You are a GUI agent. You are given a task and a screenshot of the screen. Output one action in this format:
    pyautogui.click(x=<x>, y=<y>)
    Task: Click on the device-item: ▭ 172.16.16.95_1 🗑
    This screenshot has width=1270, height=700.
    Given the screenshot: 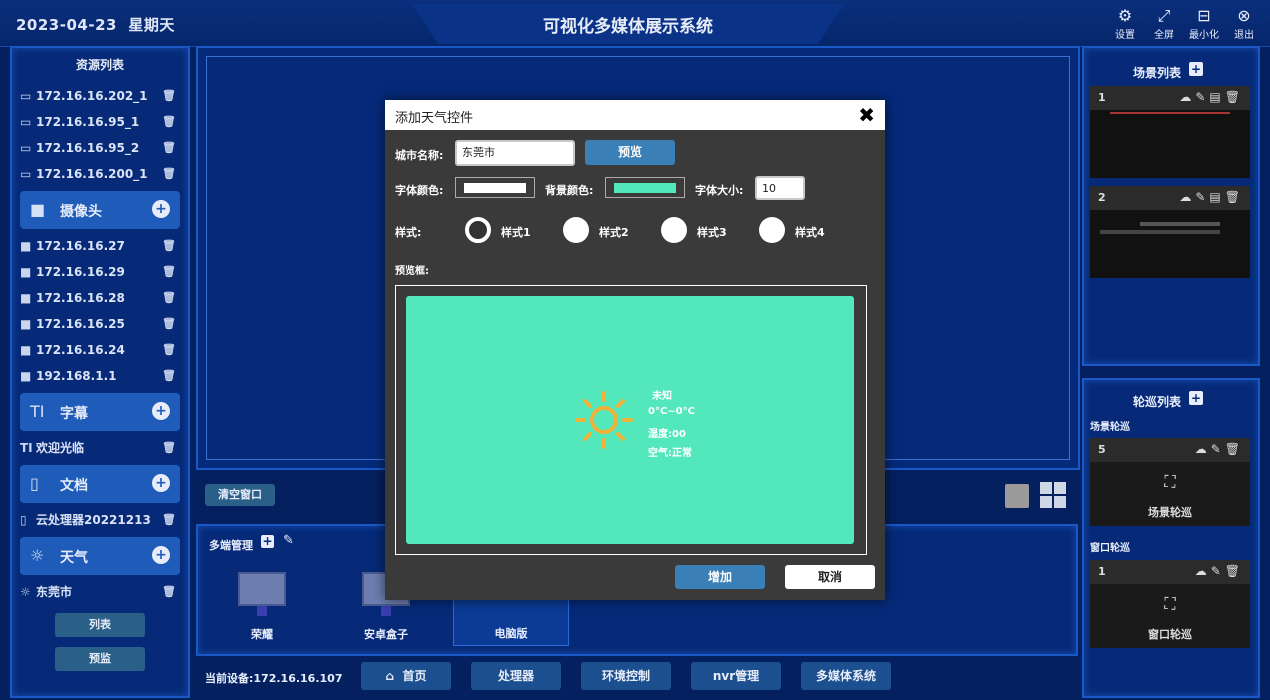 What is the action you would take?
    pyautogui.click(x=100, y=122)
    